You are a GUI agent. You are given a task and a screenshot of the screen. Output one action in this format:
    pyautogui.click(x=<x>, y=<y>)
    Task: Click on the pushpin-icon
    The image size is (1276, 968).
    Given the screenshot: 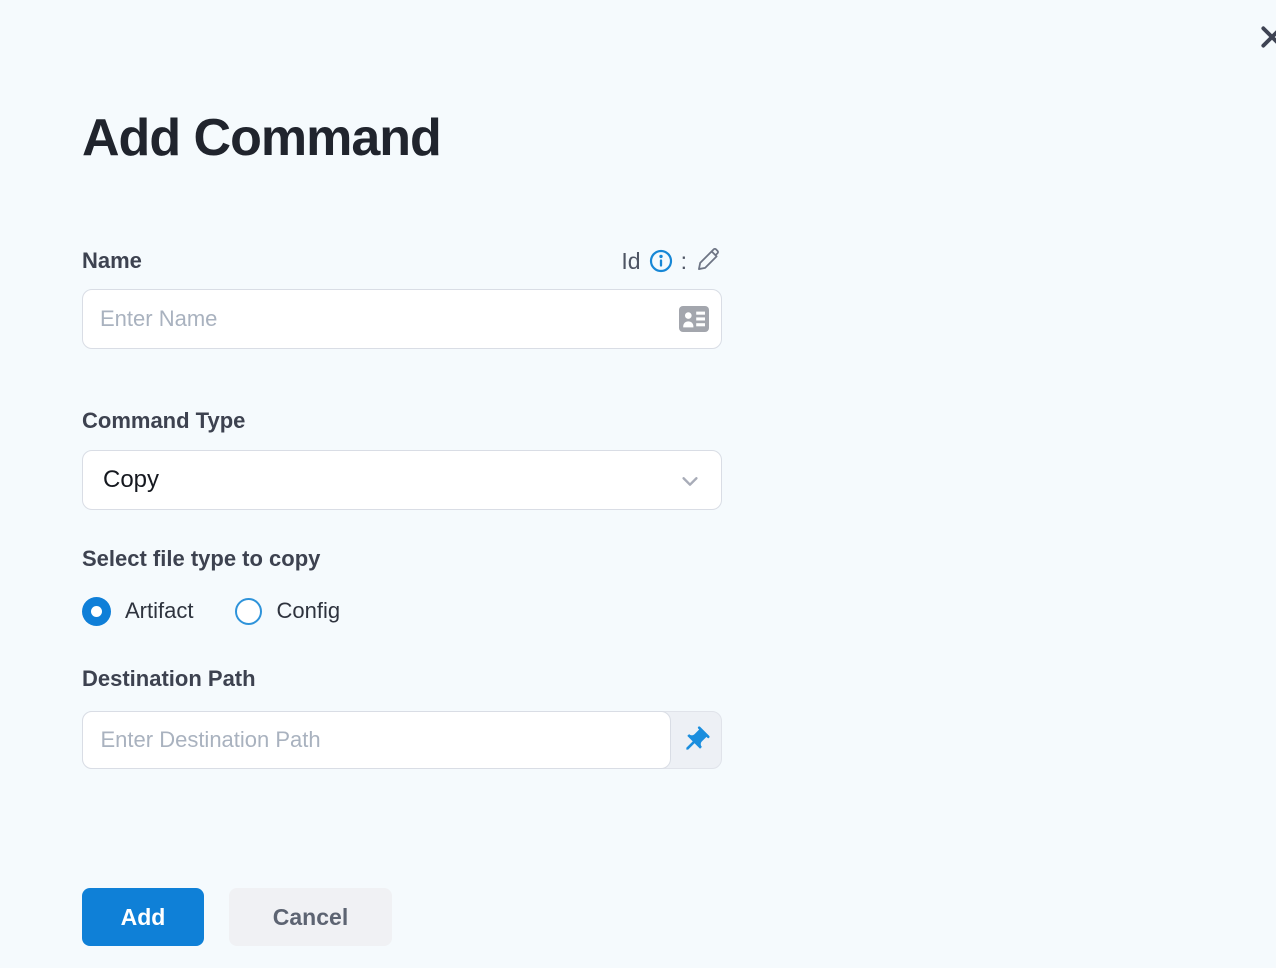 What is the action you would take?
    pyautogui.click(x=695, y=740)
    